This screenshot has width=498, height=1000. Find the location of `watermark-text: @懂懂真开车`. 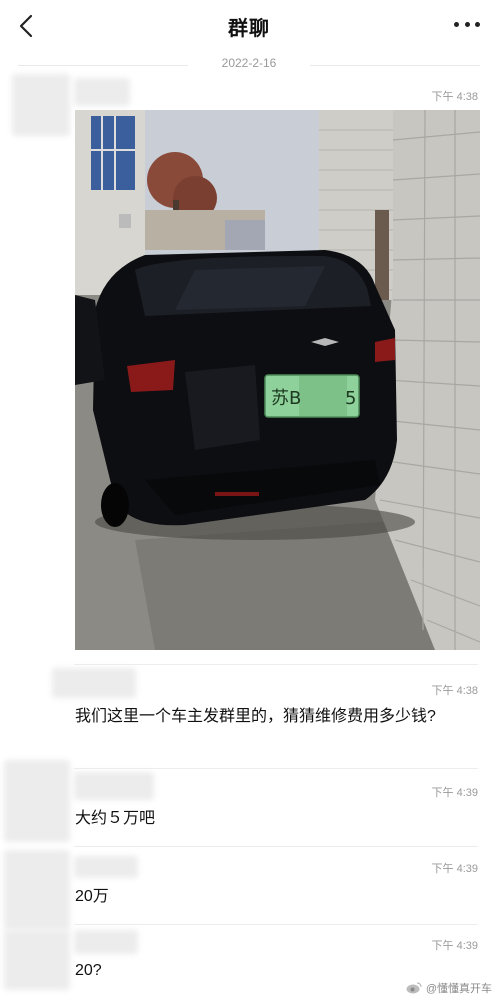

watermark-text: @懂懂真开车 is located at coordinates (458, 989).